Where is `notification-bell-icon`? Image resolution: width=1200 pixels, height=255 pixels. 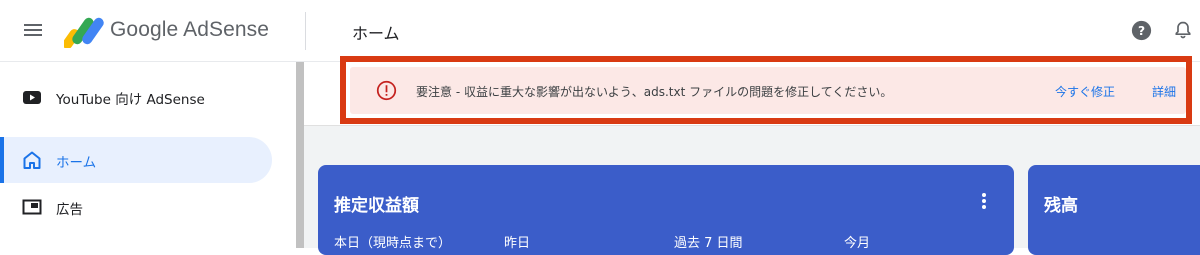
notification-bell-icon is located at coordinates (1183, 30).